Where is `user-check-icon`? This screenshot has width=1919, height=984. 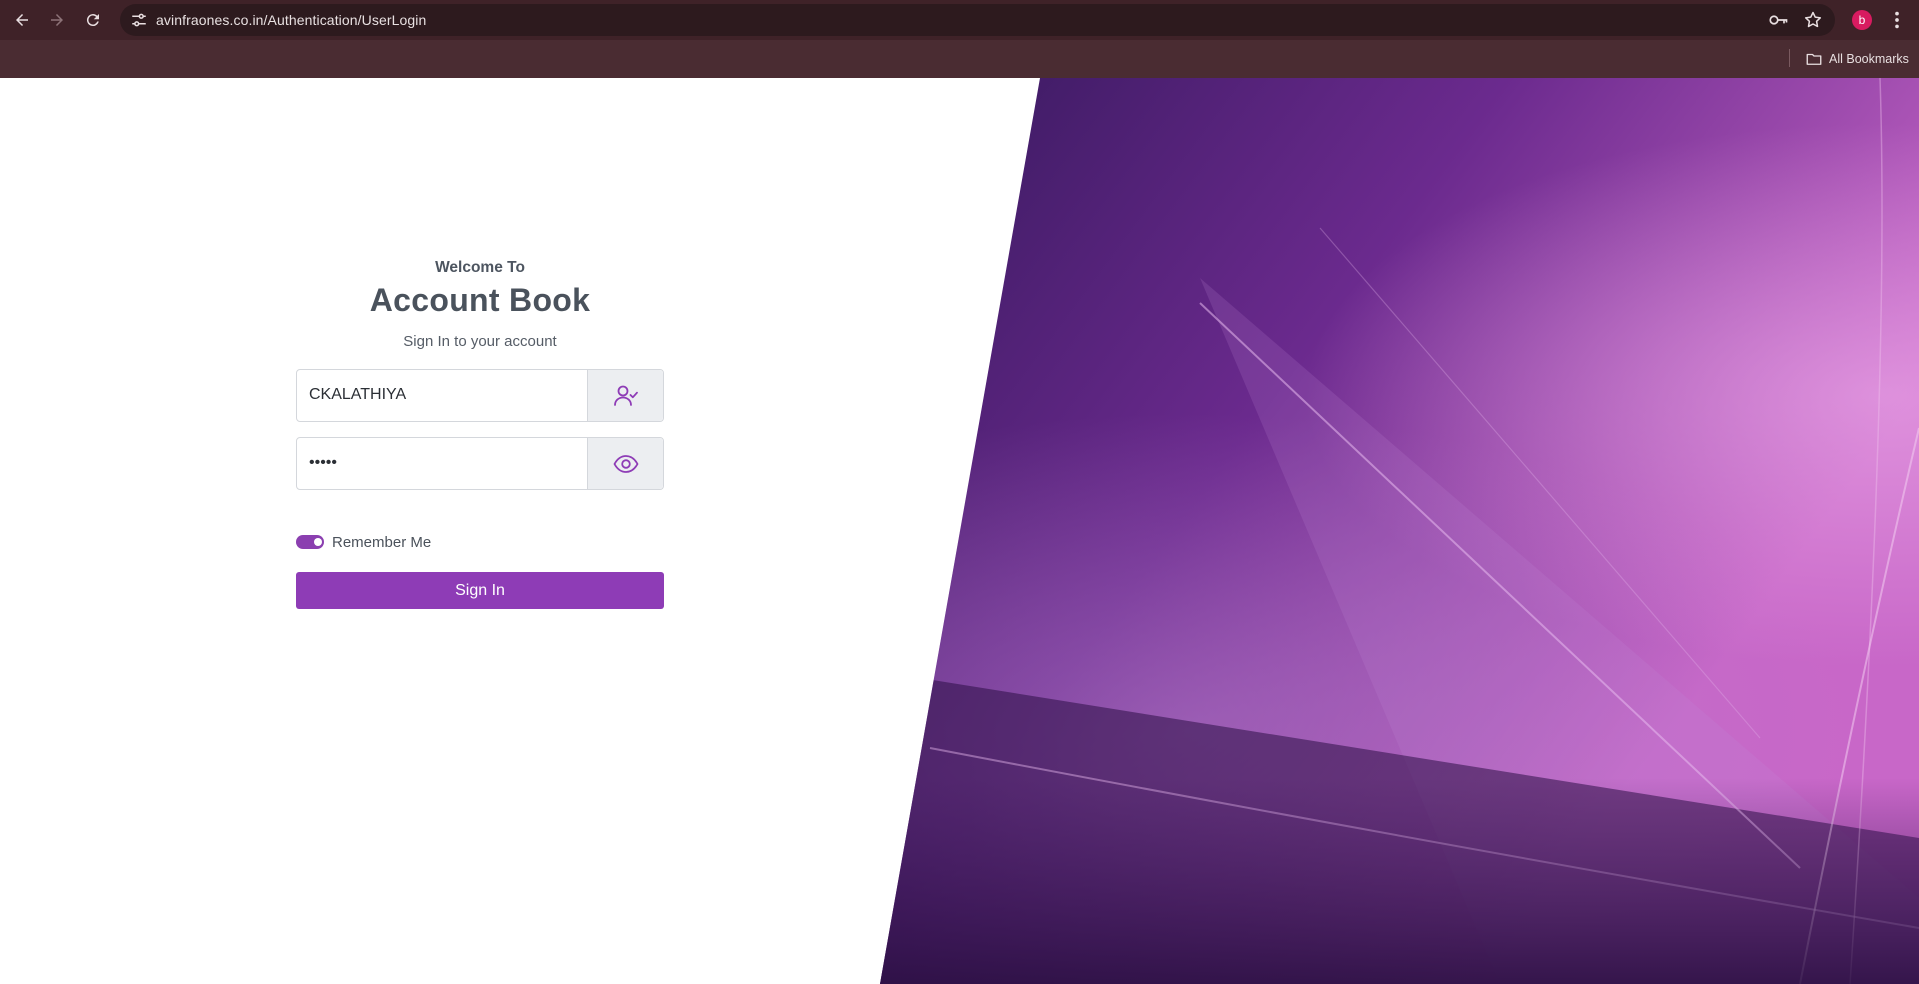
user-check-icon is located at coordinates (625, 395).